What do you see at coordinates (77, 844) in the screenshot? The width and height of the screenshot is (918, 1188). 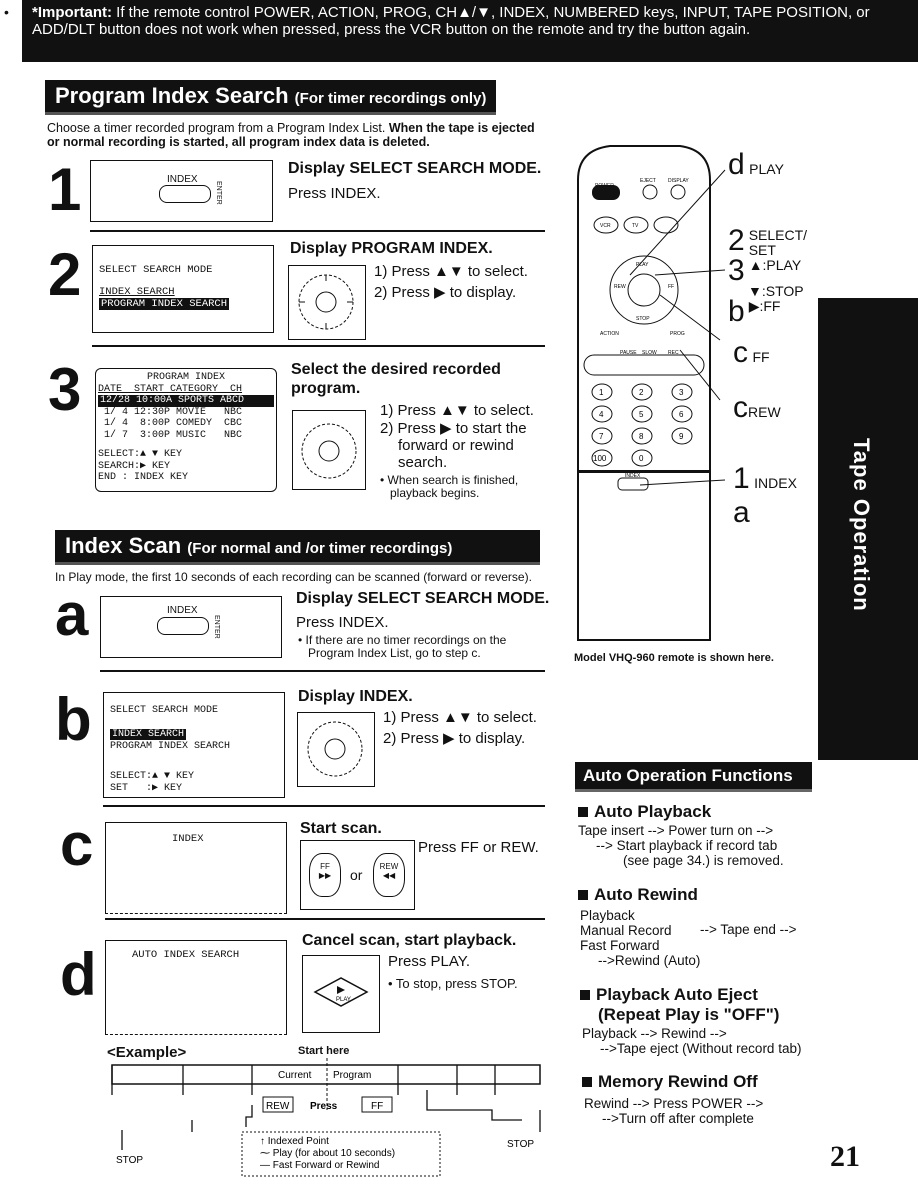 I see `step-number: c` at bounding box center [77, 844].